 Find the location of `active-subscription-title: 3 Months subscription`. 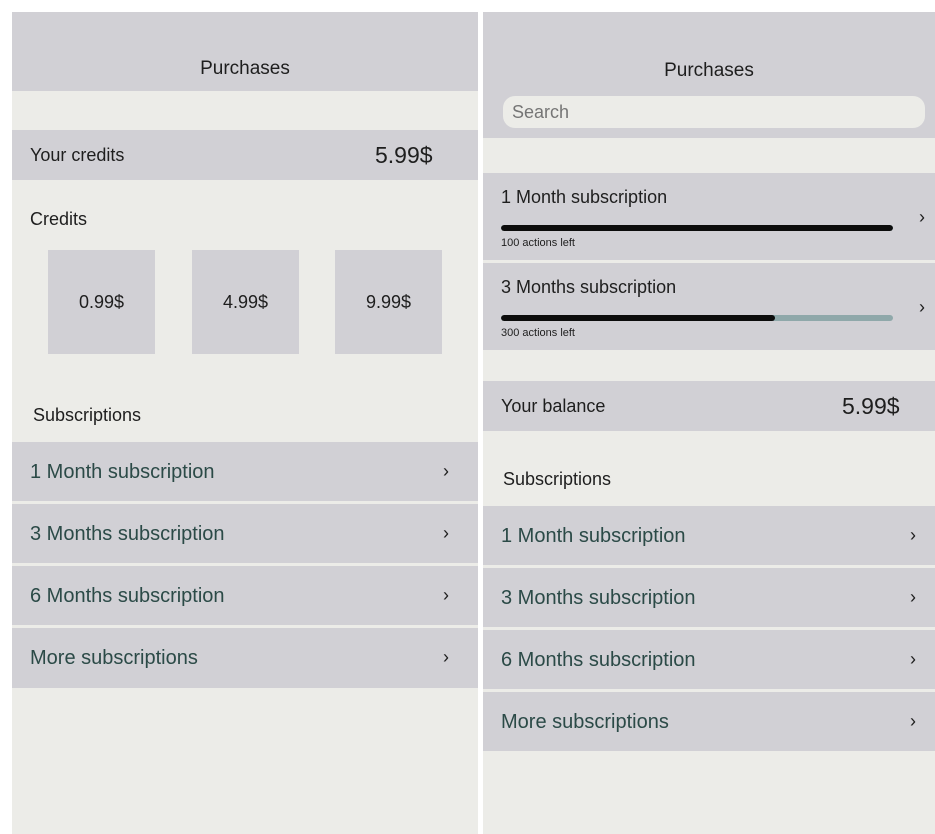

active-subscription-title: 3 Months subscription is located at coordinates (589, 287).